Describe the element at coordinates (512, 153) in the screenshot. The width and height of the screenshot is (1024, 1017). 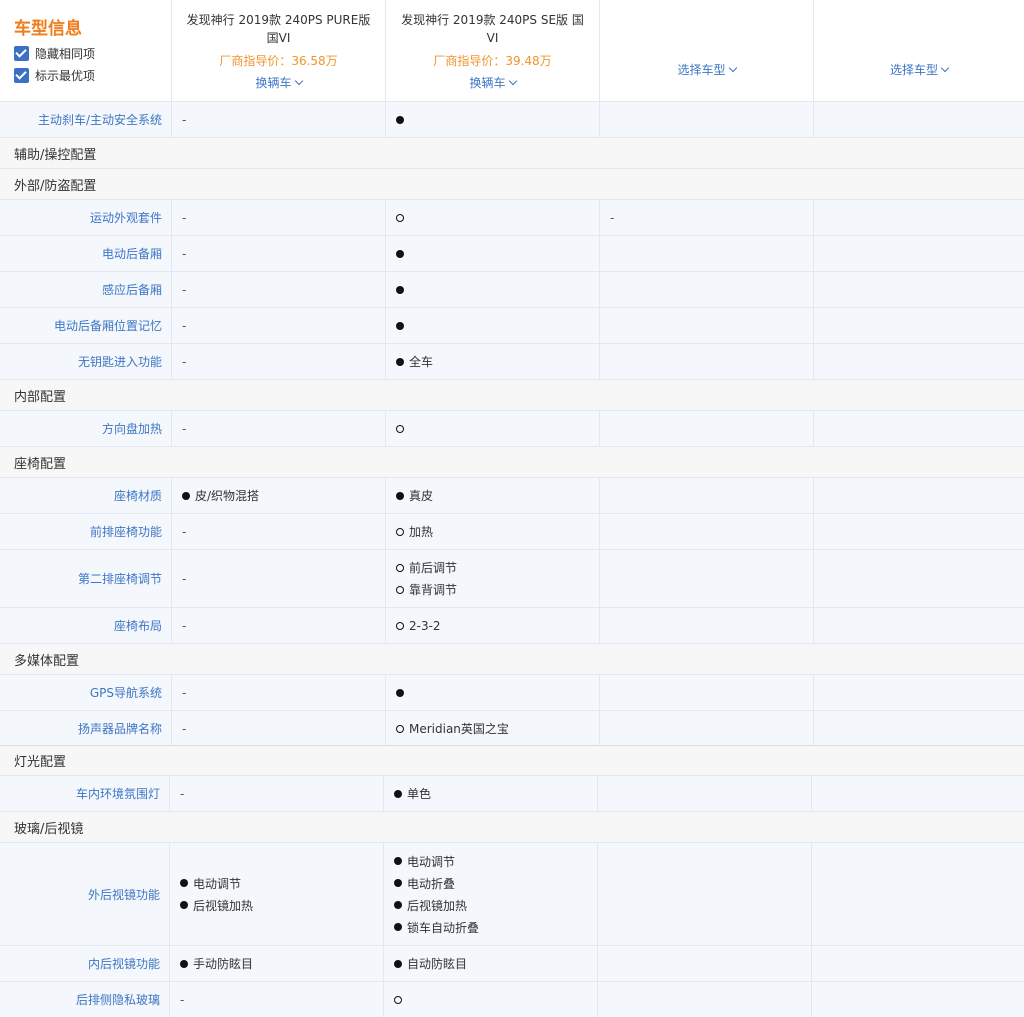
I see `section-header: 辅助/操控配置` at that location.